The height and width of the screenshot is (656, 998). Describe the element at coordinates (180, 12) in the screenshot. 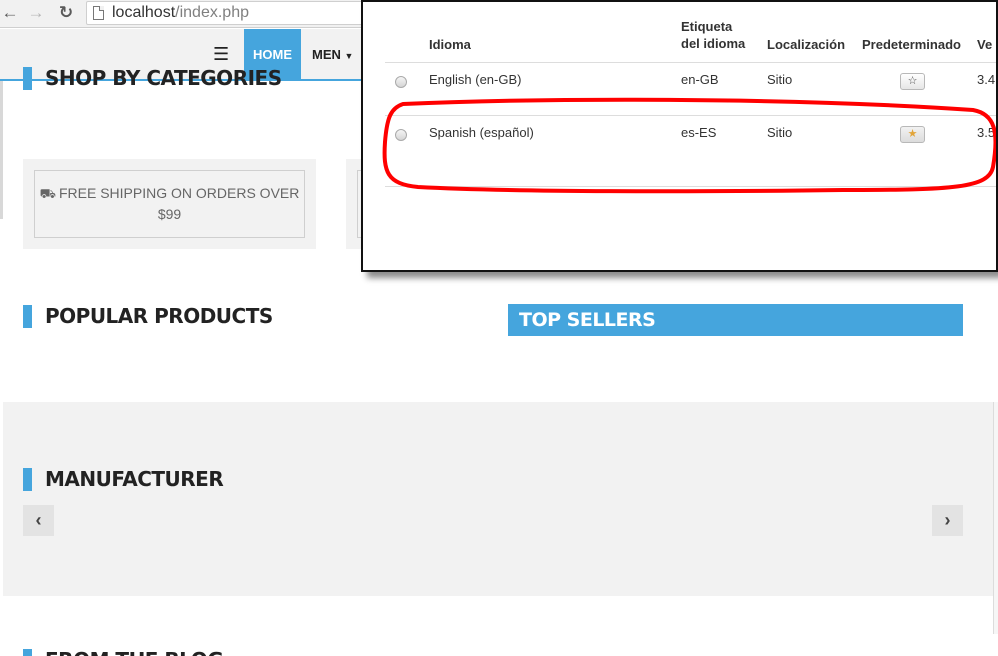

I see `url-text: localhost/index.php` at that location.